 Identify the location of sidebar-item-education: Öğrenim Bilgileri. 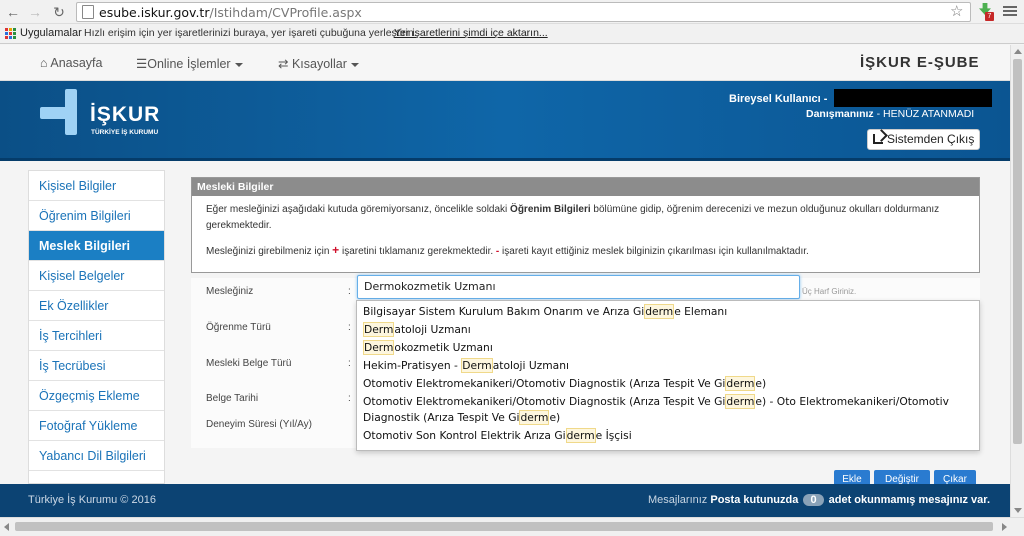
(96, 216).